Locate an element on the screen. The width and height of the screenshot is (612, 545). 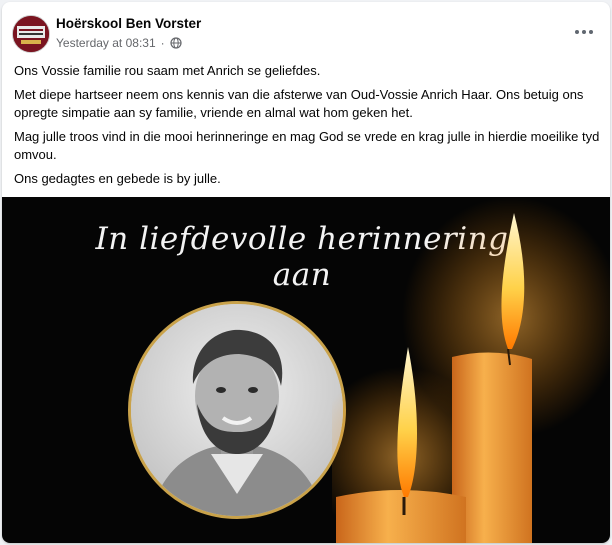
post-timestamp: Yesterday at 08:31 is located at coordinates (106, 43).